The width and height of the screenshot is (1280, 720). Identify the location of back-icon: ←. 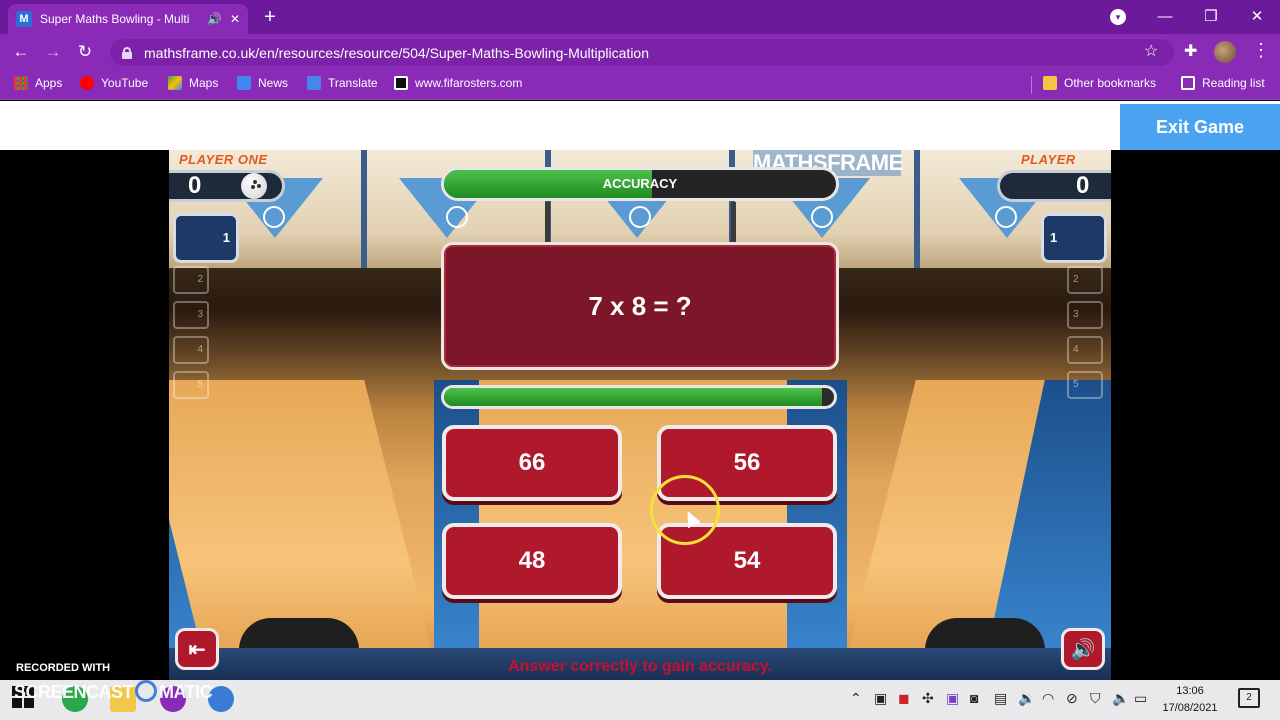
(21, 52).